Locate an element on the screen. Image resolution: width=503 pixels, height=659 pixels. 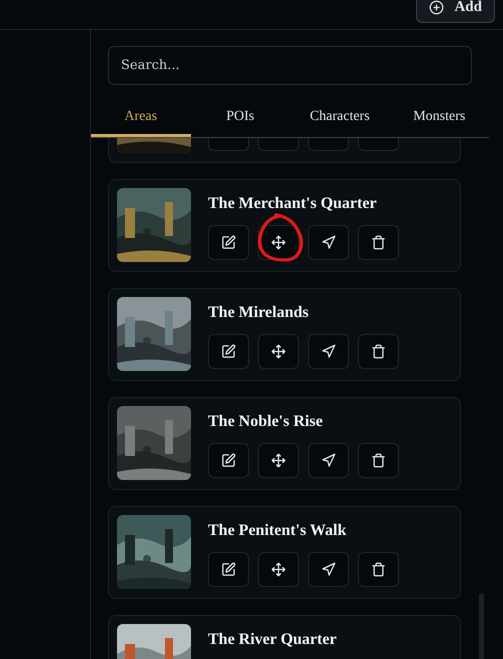
area-title: The Merchant's Quarter is located at coordinates (293, 204).